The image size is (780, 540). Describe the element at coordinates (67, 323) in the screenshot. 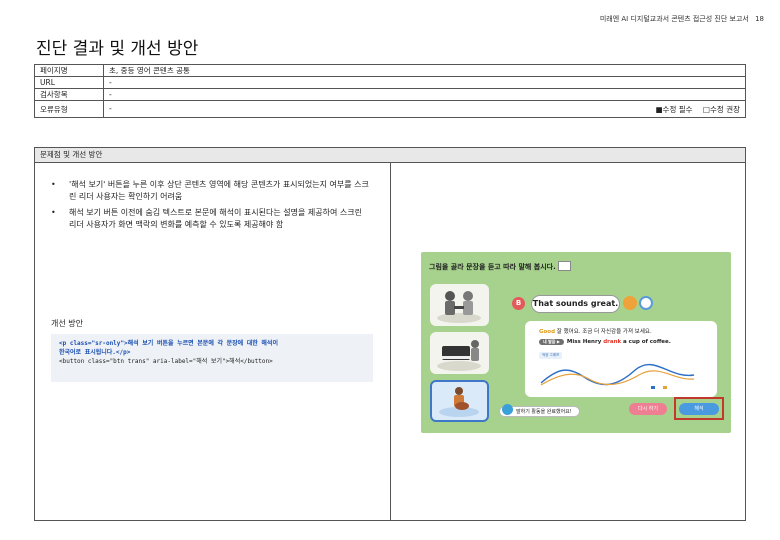

I see `improvement-label: 개선 방안` at that location.